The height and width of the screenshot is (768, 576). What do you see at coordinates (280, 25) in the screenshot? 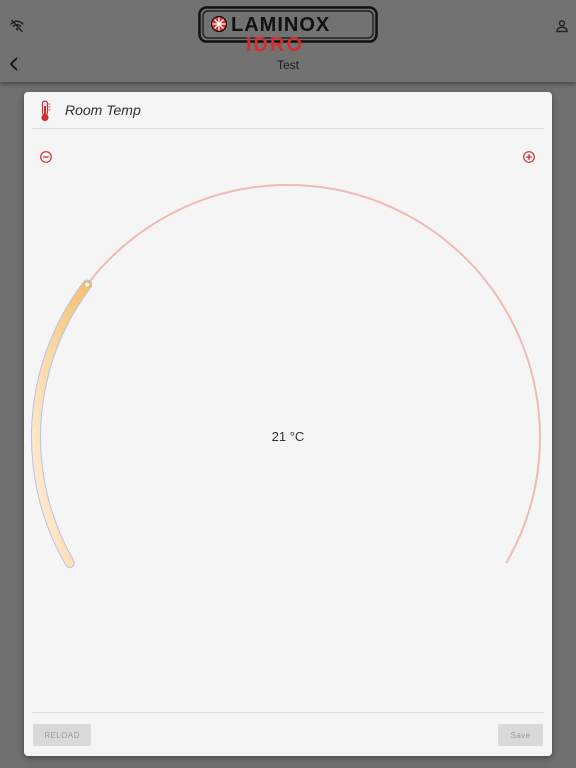
I see `logo-text-top: LAMINOX` at bounding box center [280, 25].